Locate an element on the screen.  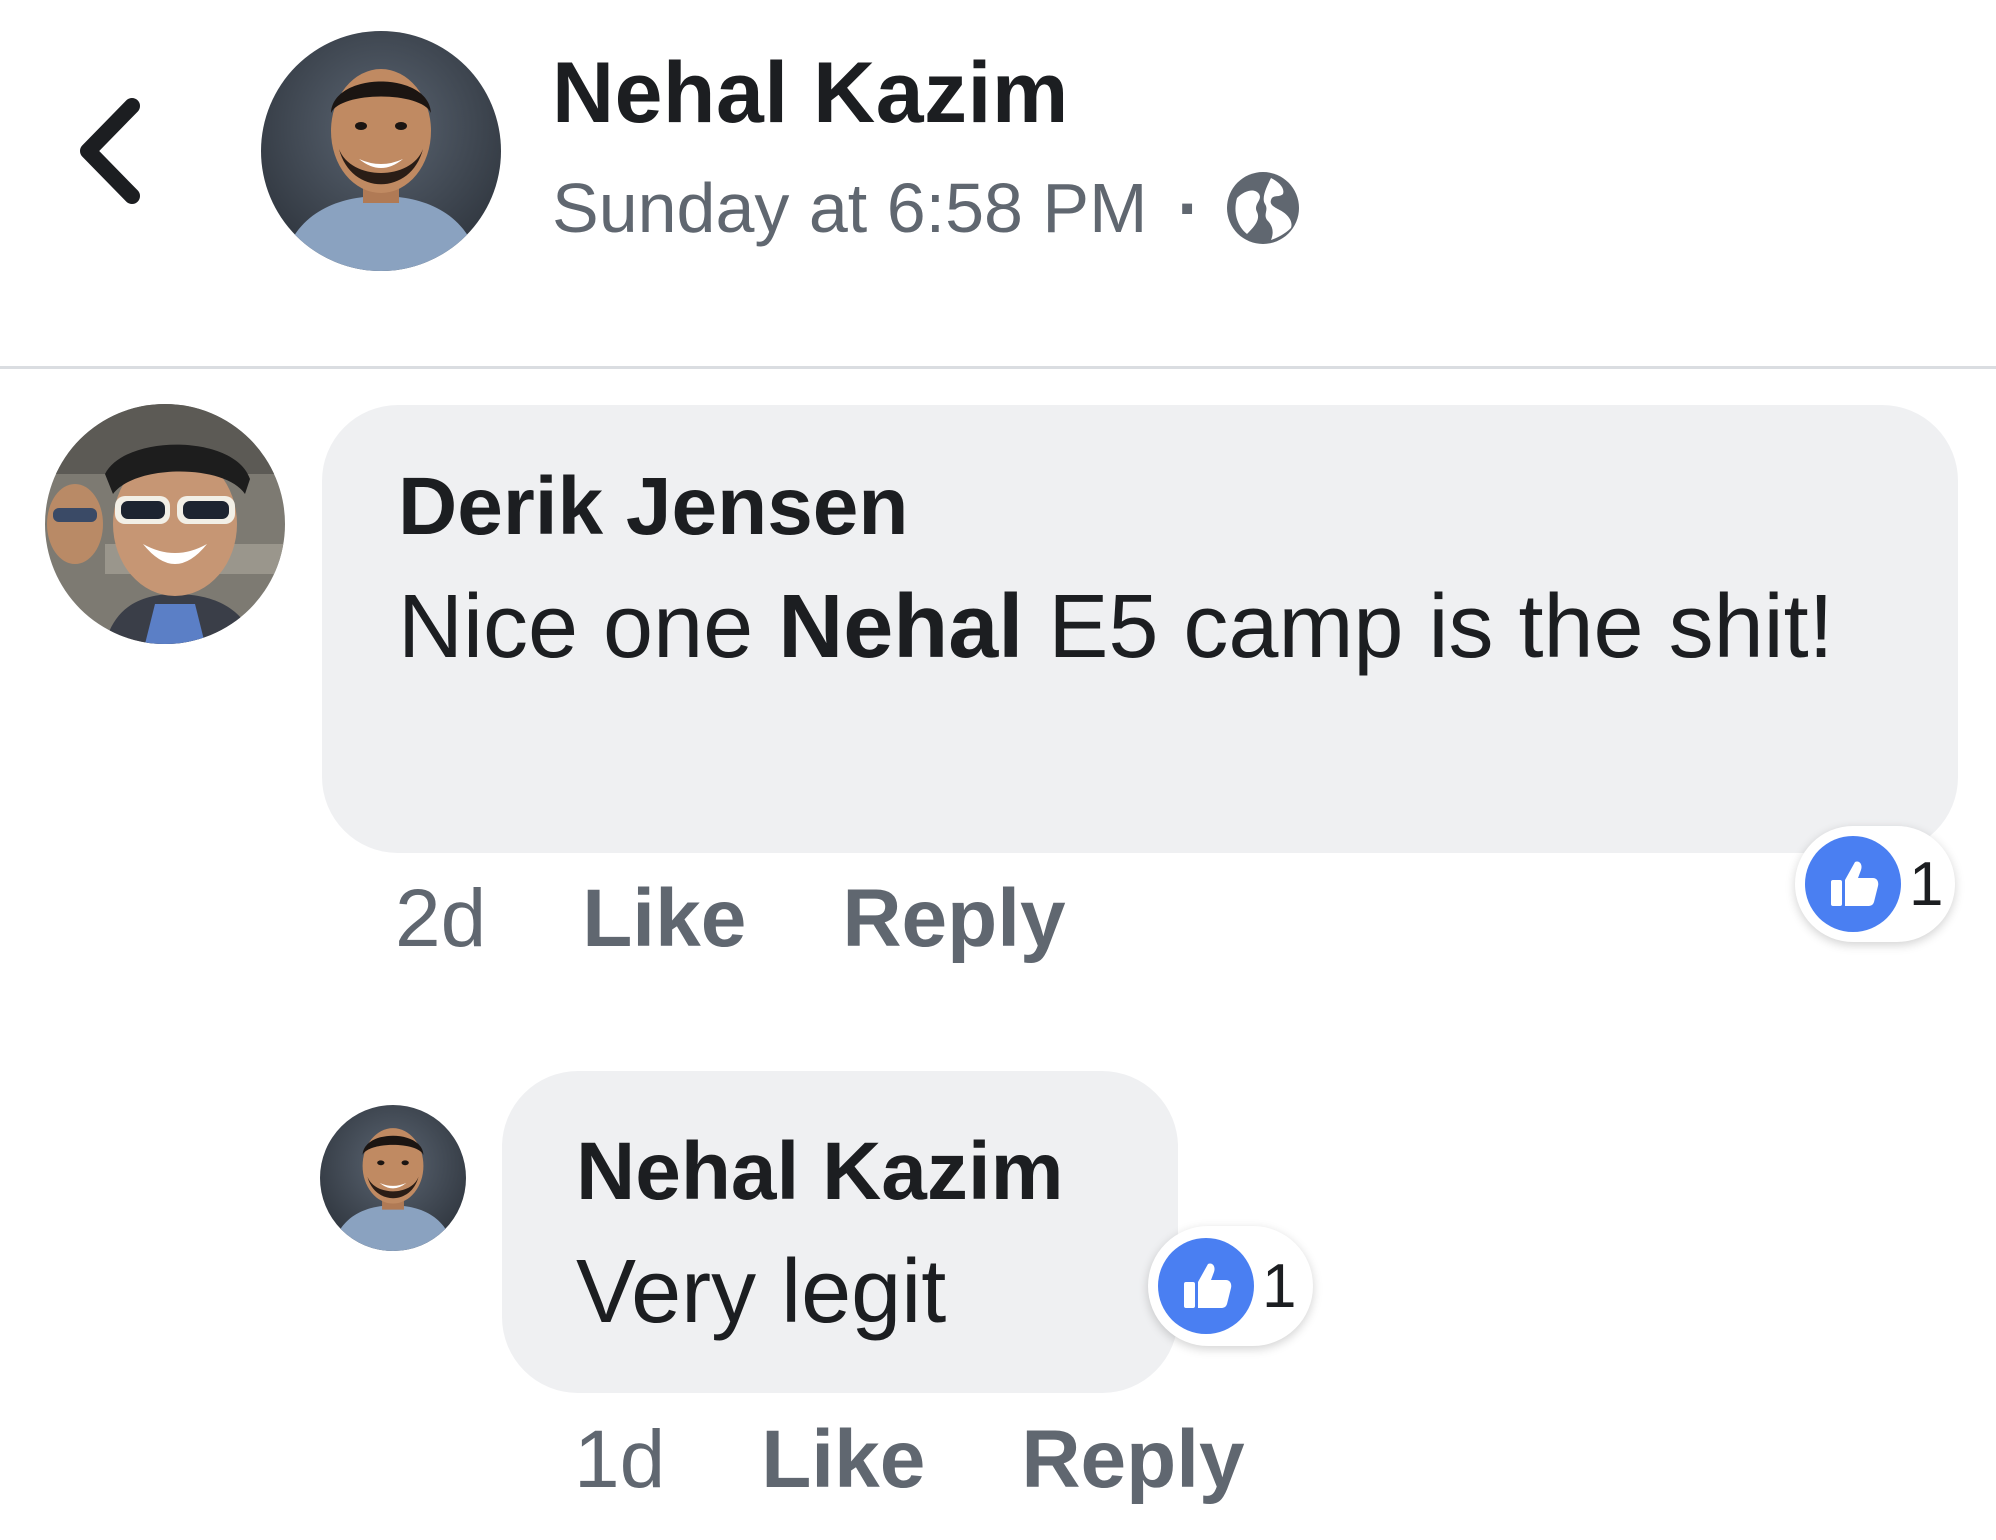
post-meta: Sunday at 6:58 PM · is located at coordinates (927, 208).